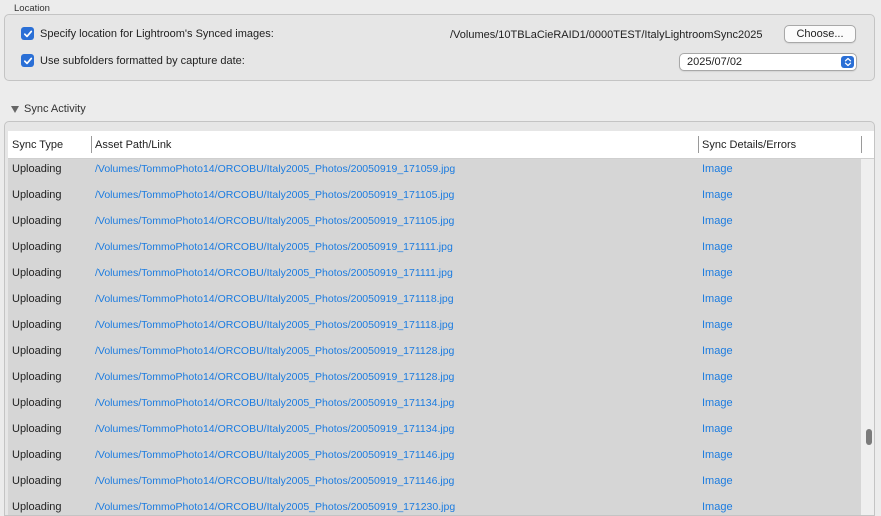  Describe the element at coordinates (861, 144) in the screenshot. I see `column-divider` at that location.